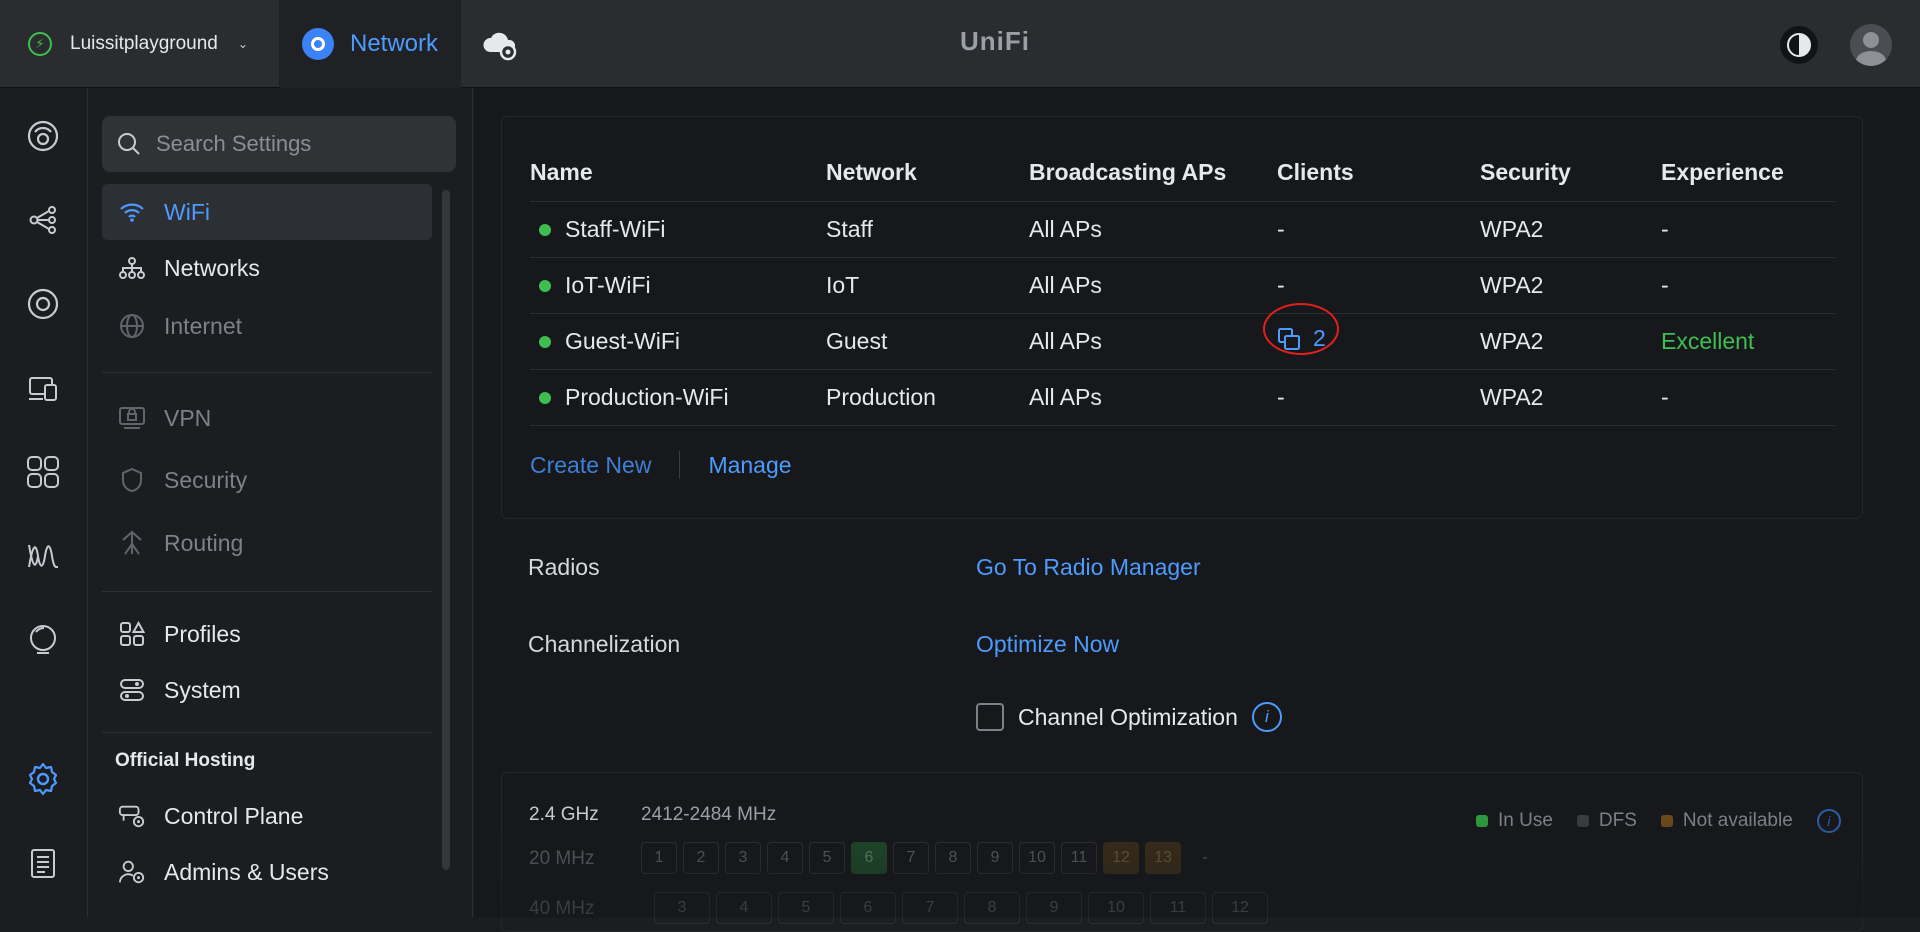 This screenshot has height=932, width=1920. What do you see at coordinates (1799, 45) in the screenshot?
I see `theme-toggle-button` at bounding box center [1799, 45].